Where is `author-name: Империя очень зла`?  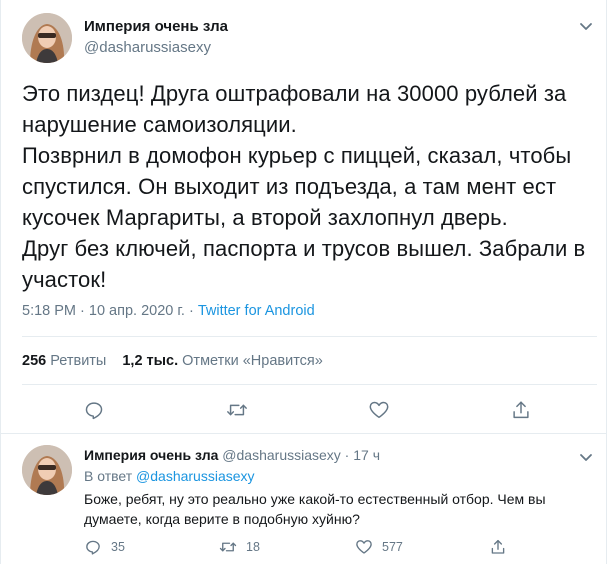
author-name: Империя очень зла is located at coordinates (156, 26).